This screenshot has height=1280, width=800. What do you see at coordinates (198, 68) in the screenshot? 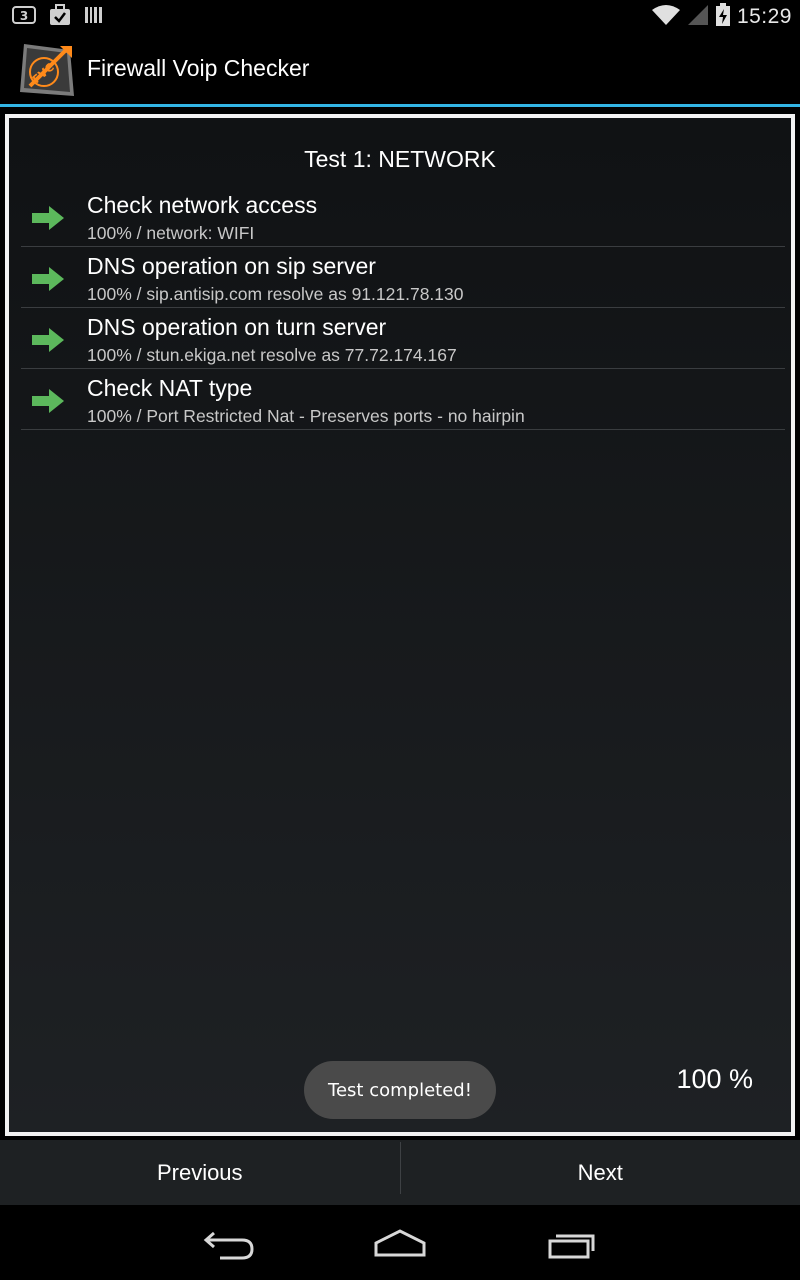
I see `app-title: Firewall Voip Checker` at bounding box center [198, 68].